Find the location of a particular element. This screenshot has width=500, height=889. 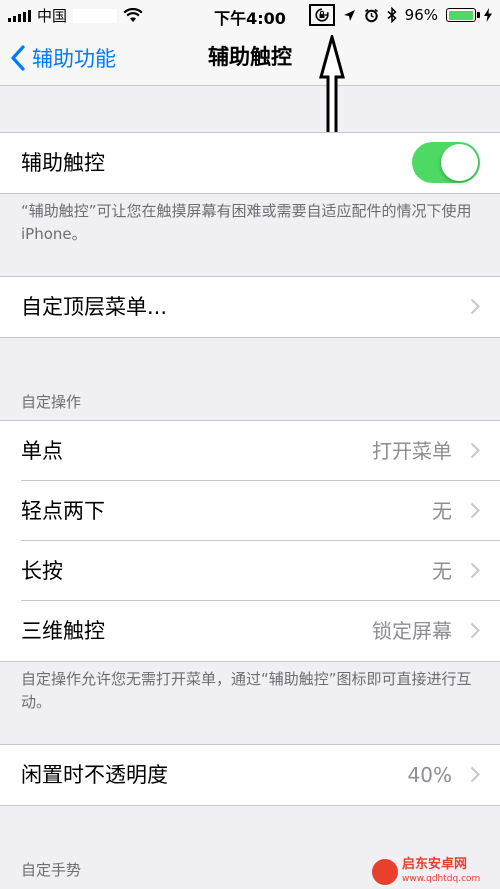

chevron-left-icon is located at coordinates (18, 57).